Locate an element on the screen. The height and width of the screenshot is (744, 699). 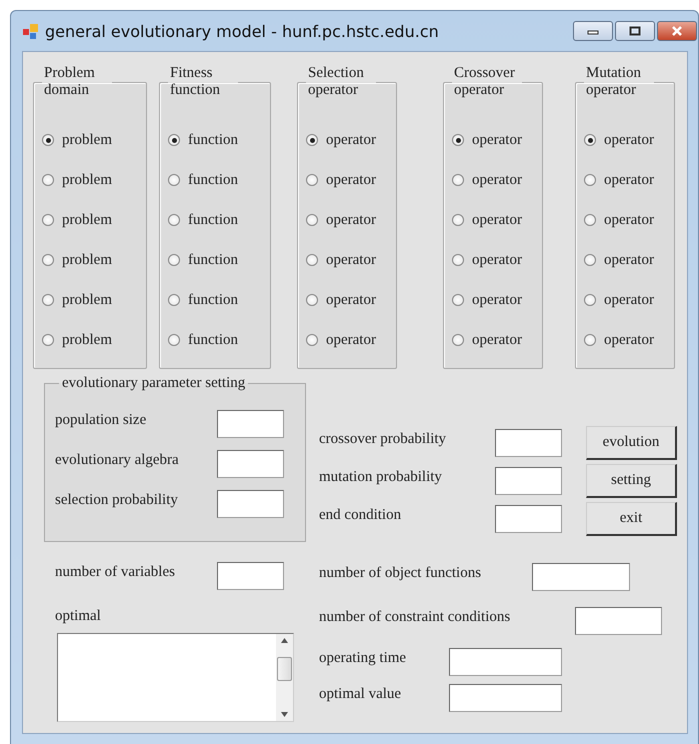
field-label: evolutionary algebra is located at coordinates (117, 460).